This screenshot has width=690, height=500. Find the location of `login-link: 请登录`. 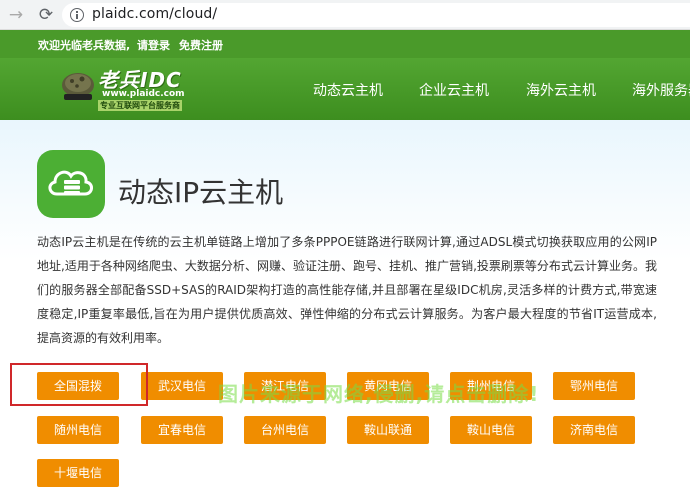

login-link: 请登录 is located at coordinates (153, 45).